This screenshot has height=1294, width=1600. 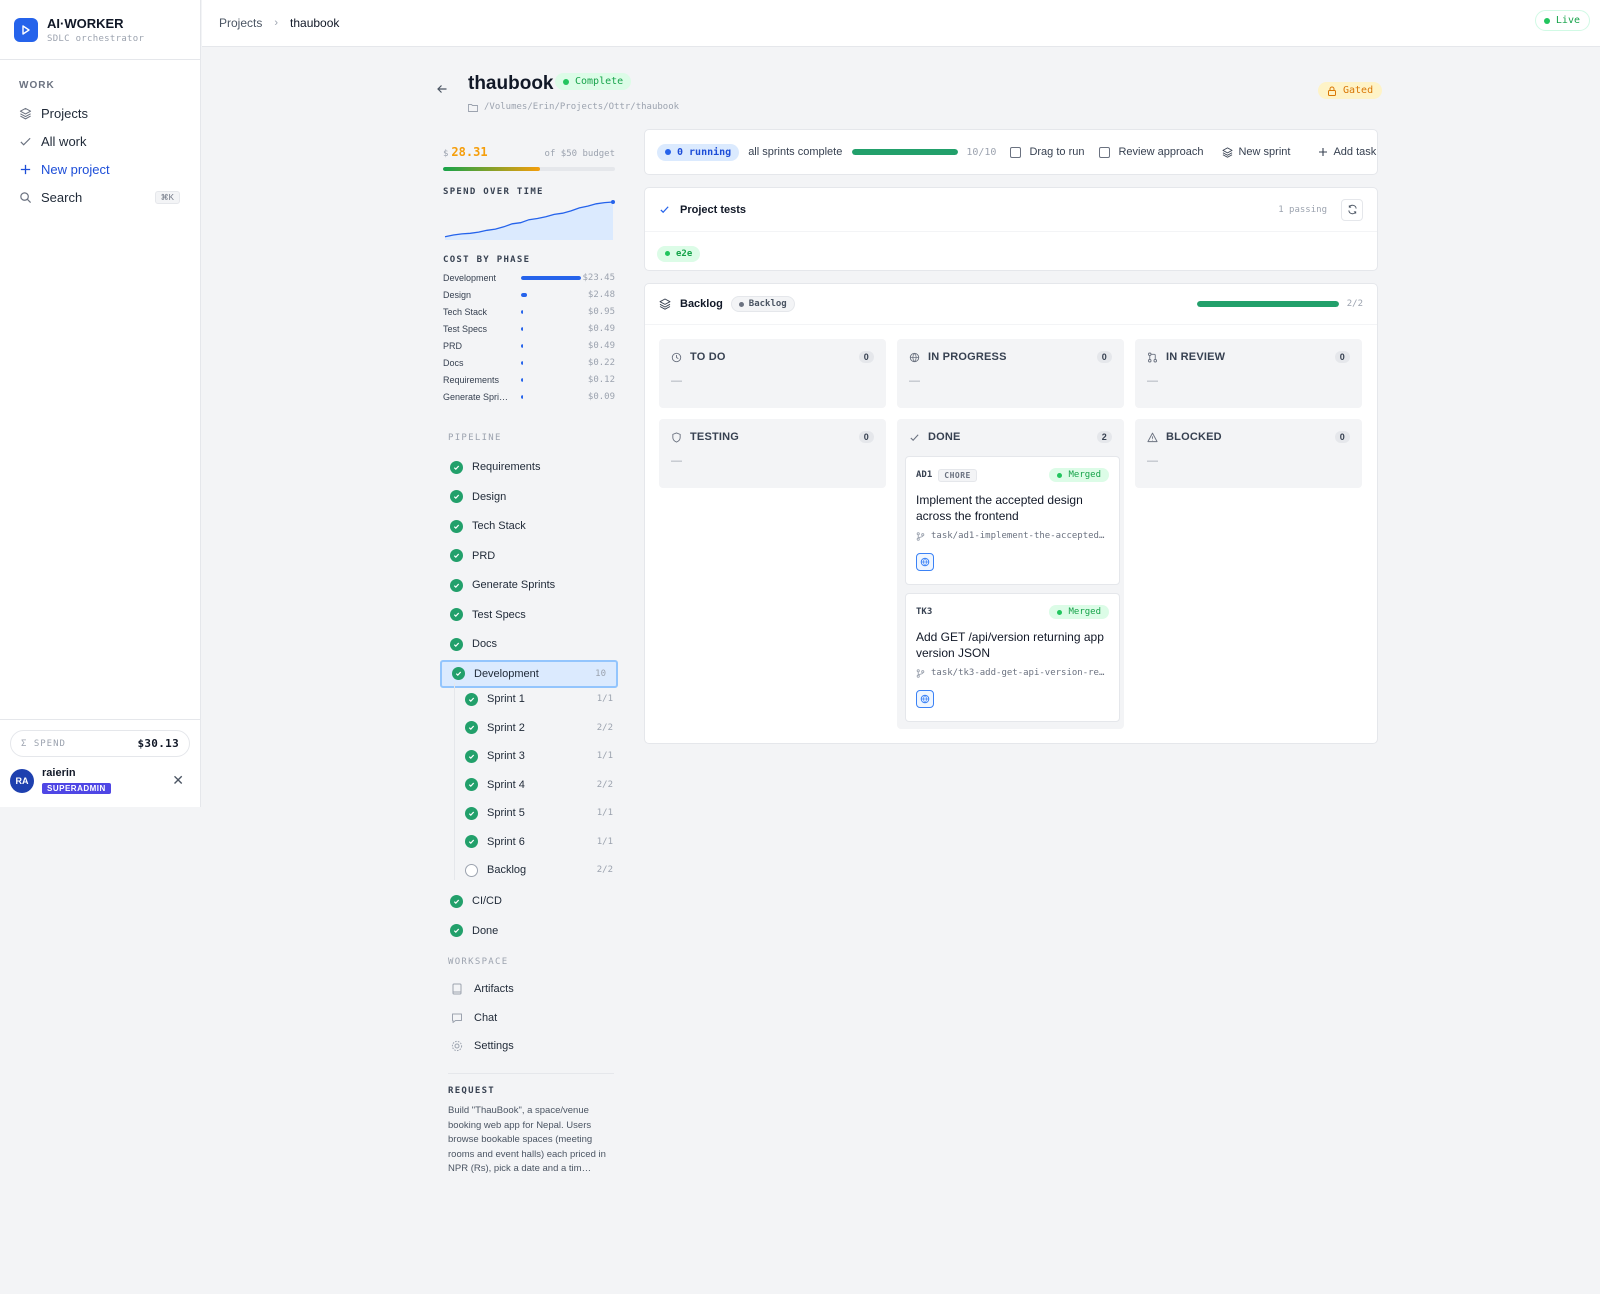 I want to click on sprint-item: Backlog 2/2, so click(x=539, y=870).